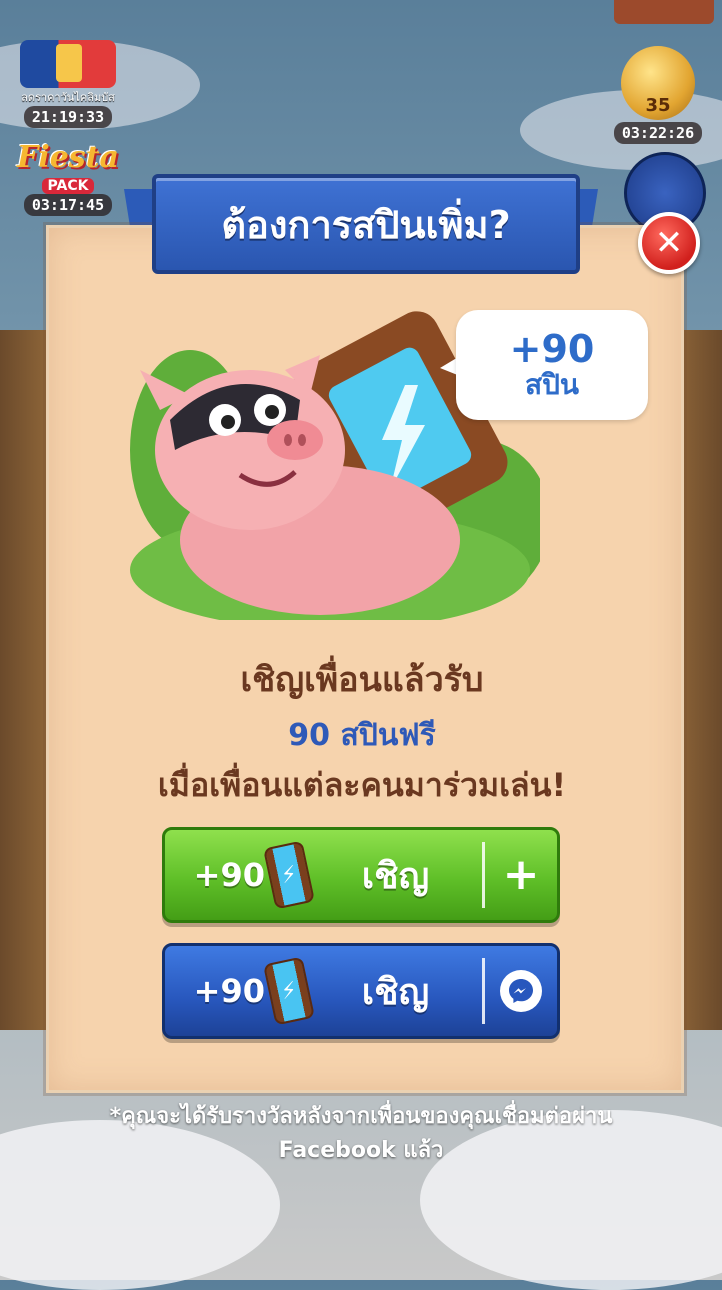  I want to click on fiesta-title: Fiesta, so click(68, 157).